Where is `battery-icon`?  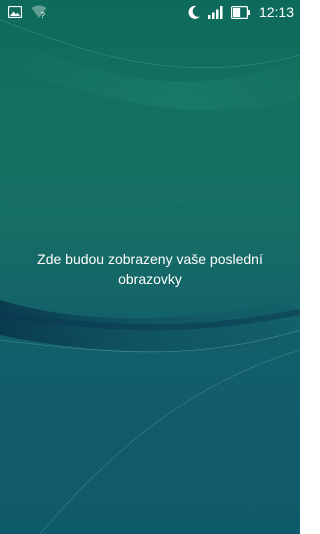 battery-icon is located at coordinates (240, 12).